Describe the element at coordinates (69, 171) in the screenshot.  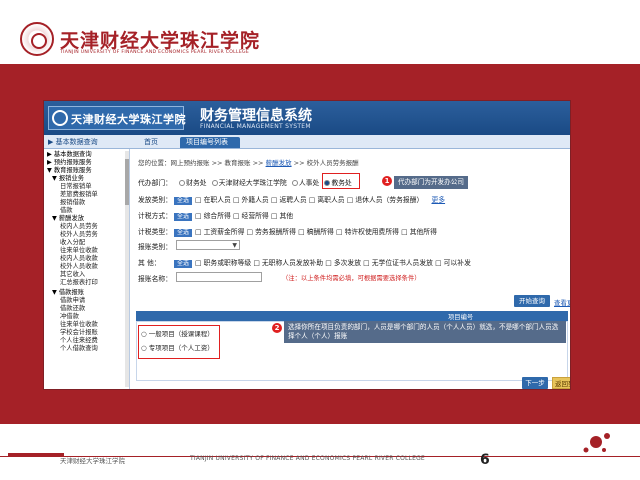
I see `sidebar-item: ▼ 教育报账服务` at that location.